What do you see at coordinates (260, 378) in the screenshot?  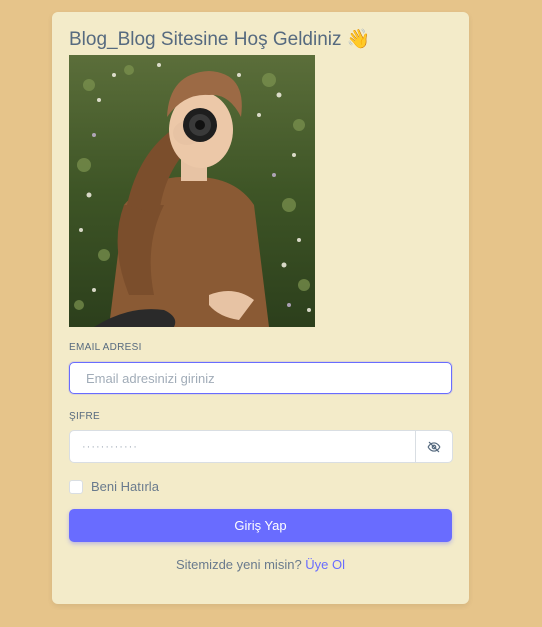 I see `email-field` at bounding box center [260, 378].